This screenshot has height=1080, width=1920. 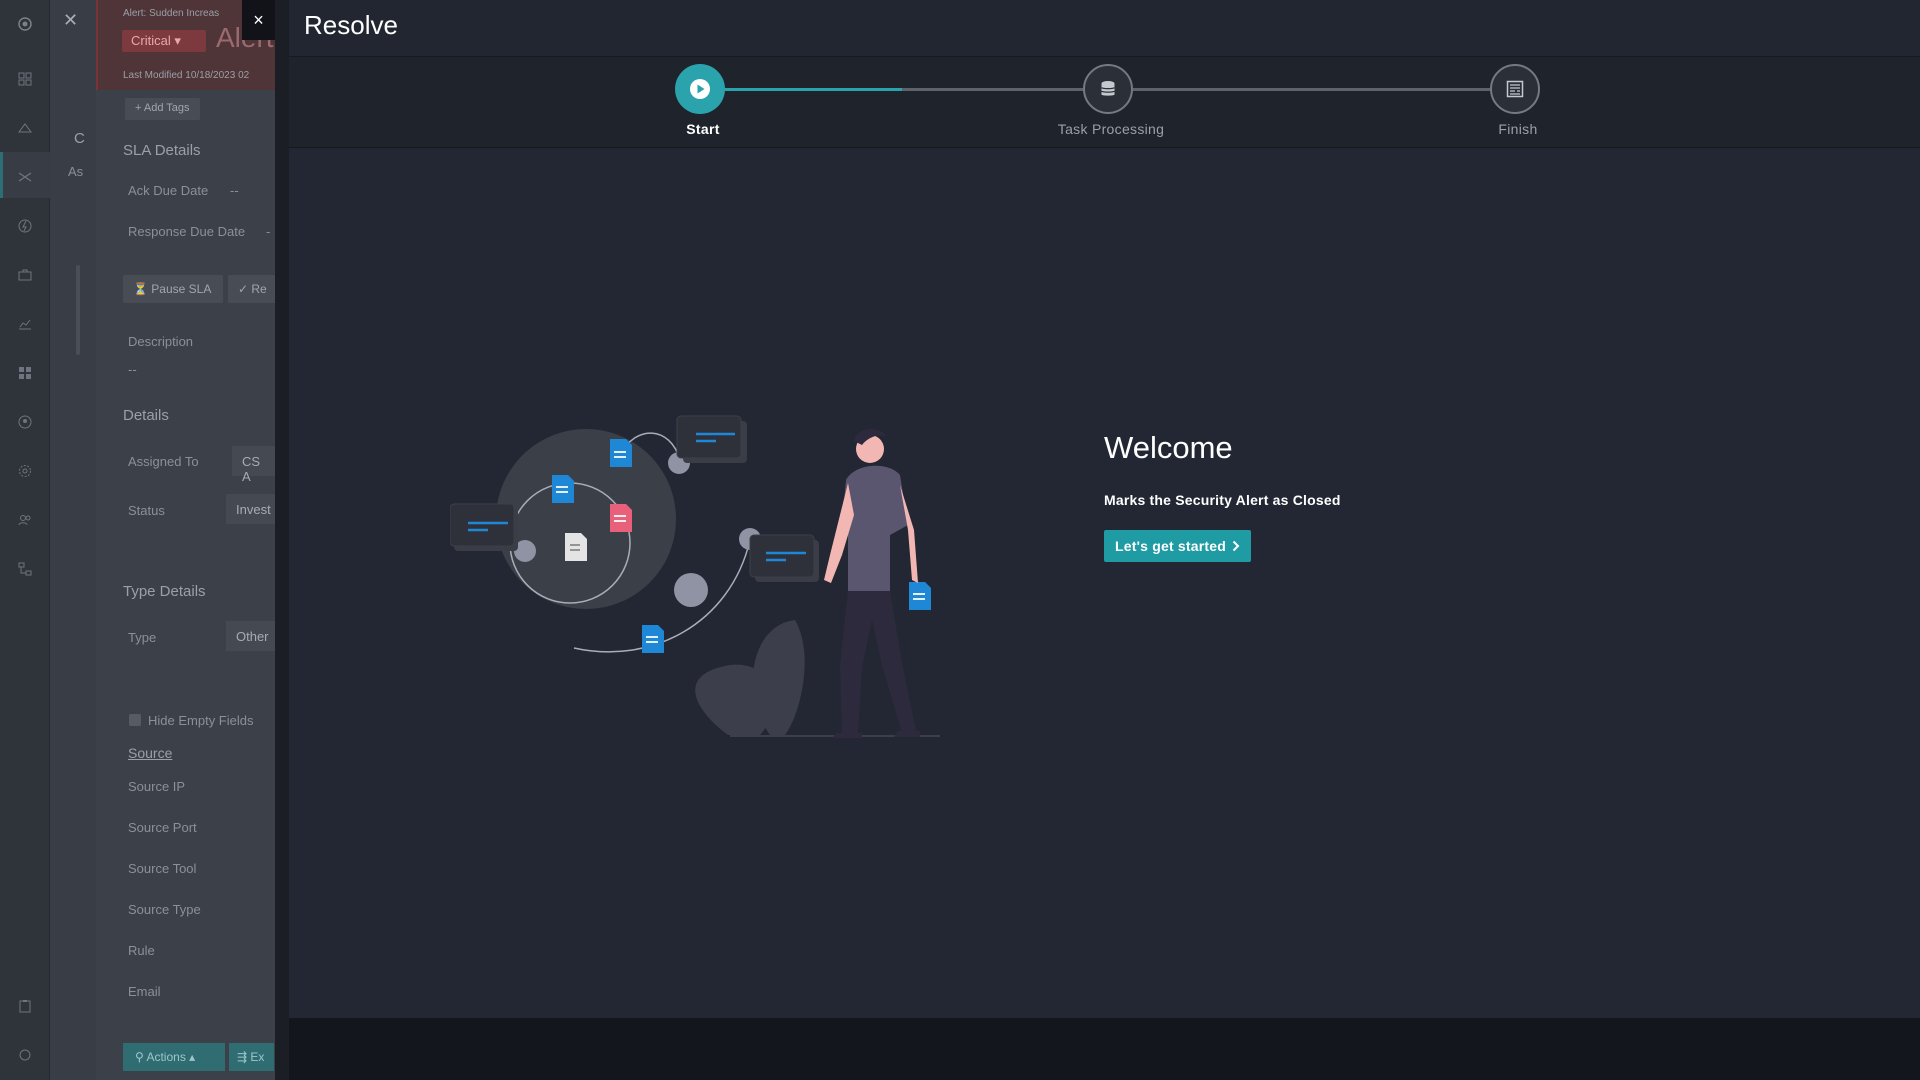 What do you see at coordinates (245, 289) in the screenshot?
I see `check-icon: ✓` at bounding box center [245, 289].